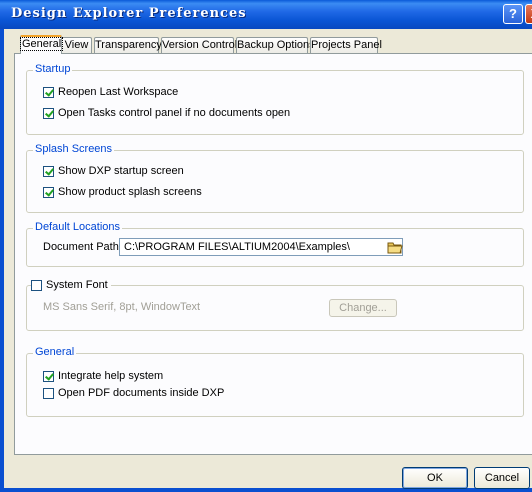  Describe the element at coordinates (261, 247) in the screenshot. I see `document-path-input: C:\PROGRAM FILES\ALTIUM2004\Examples\` at that location.